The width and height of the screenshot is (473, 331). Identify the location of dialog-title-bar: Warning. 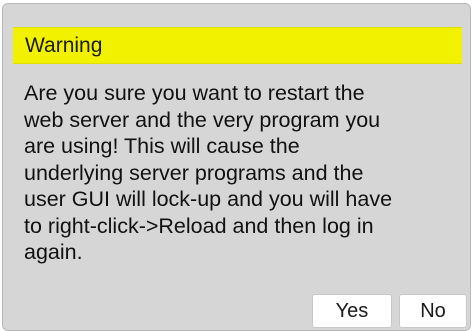
(237, 45).